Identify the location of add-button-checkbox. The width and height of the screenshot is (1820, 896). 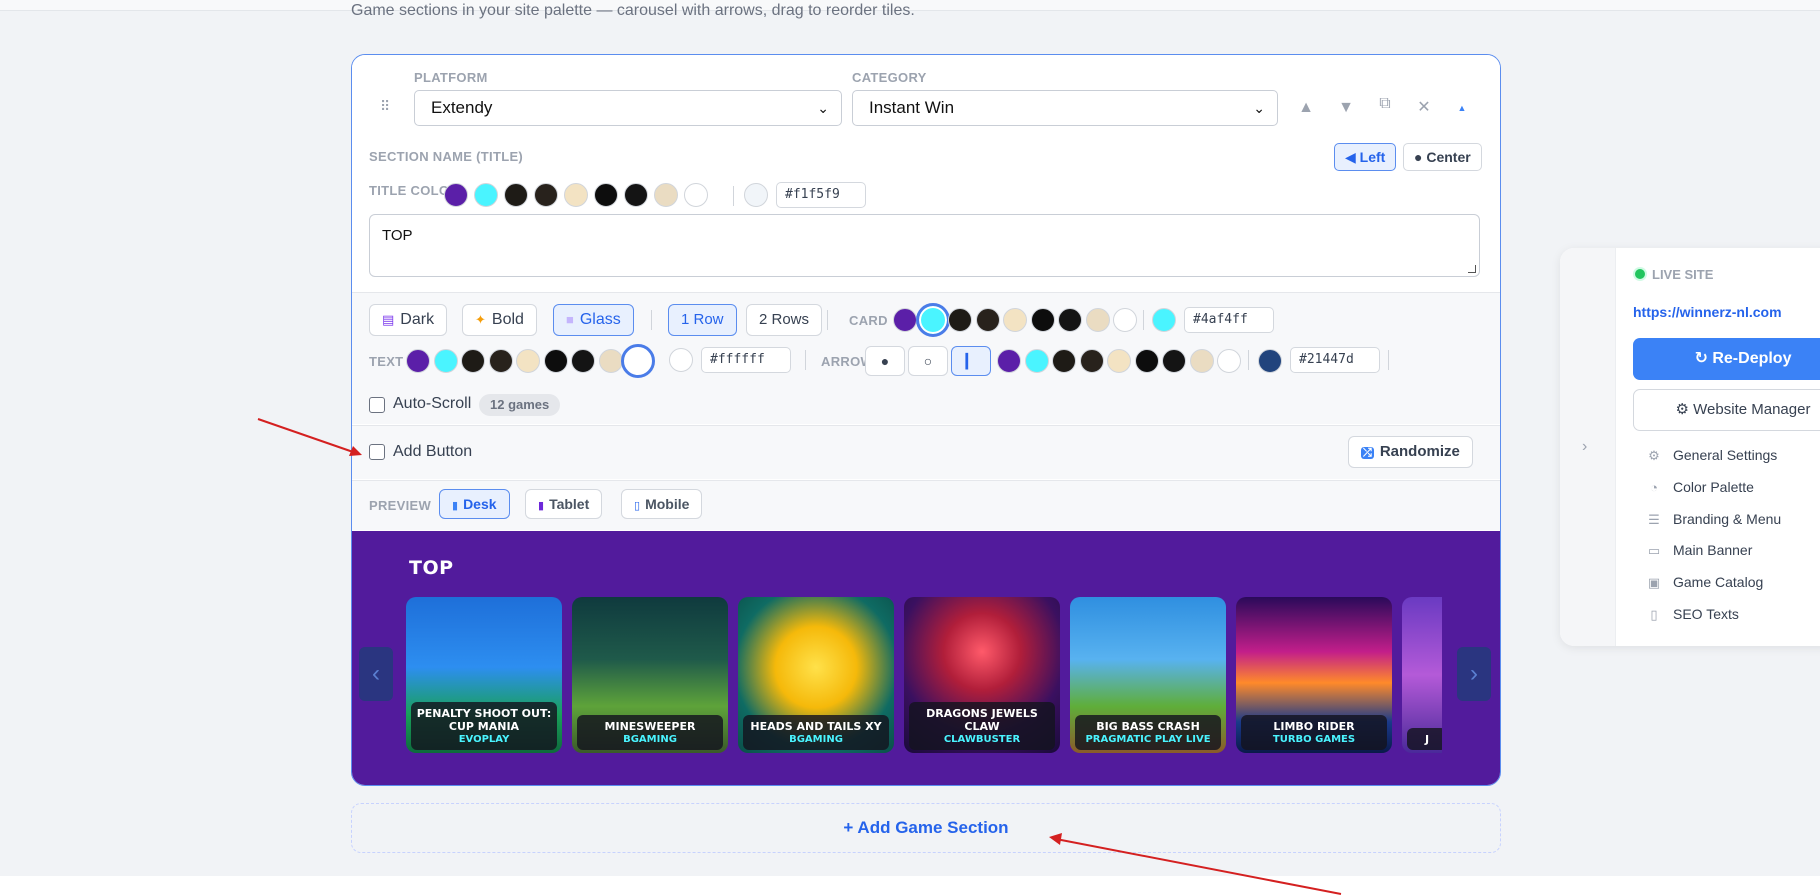
(377, 452).